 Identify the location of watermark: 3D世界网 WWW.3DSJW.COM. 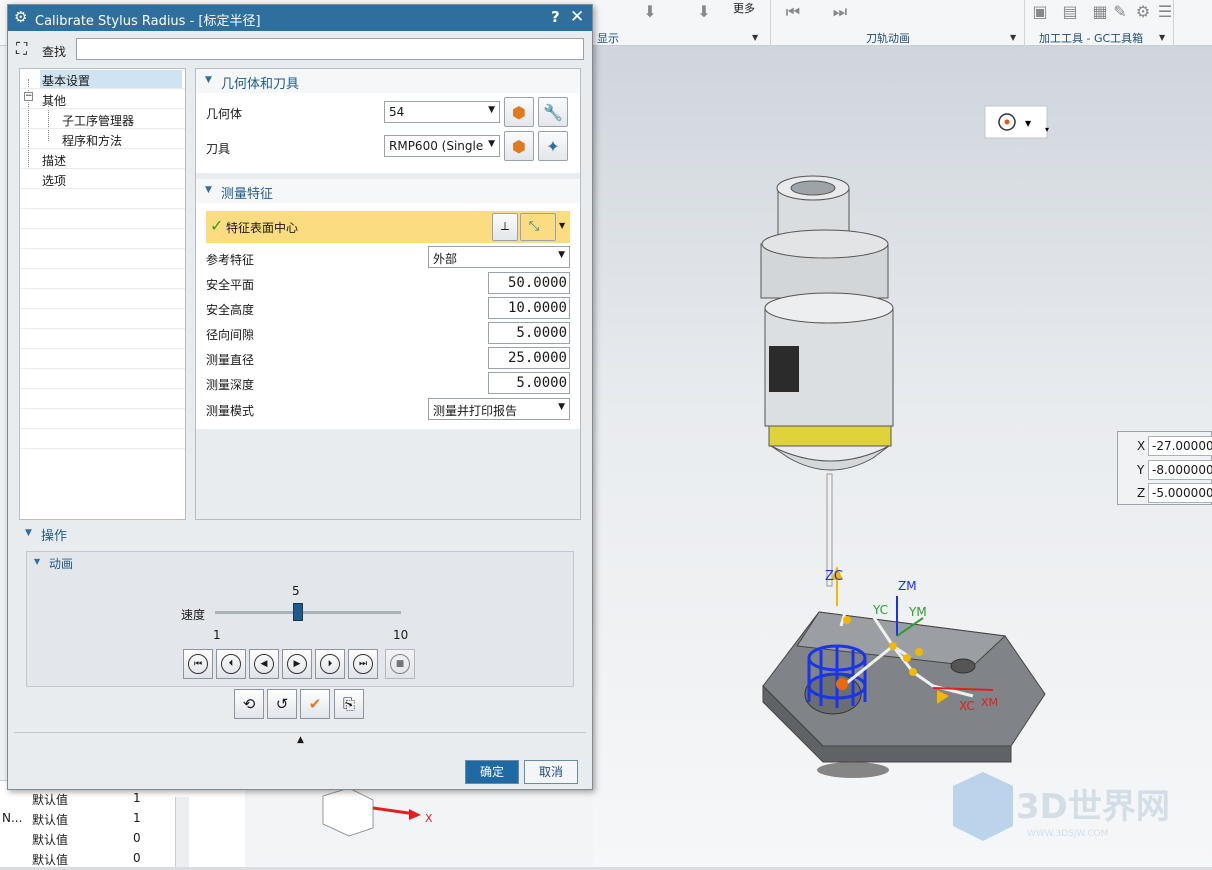
(1061, 806).